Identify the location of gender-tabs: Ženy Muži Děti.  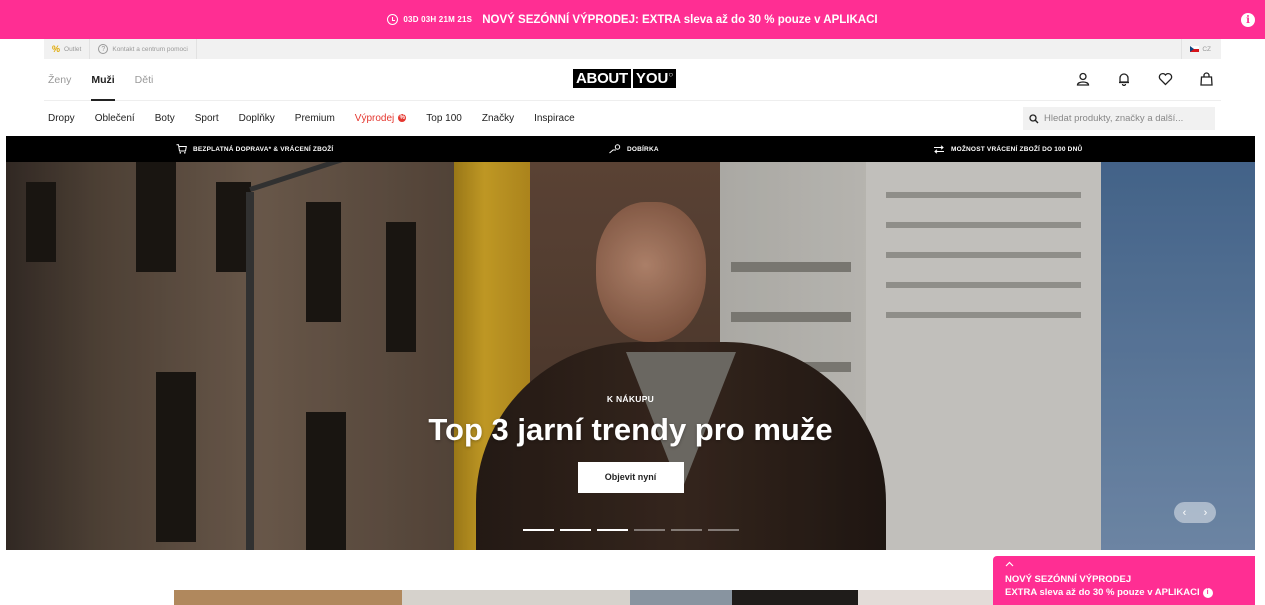
(100, 80).